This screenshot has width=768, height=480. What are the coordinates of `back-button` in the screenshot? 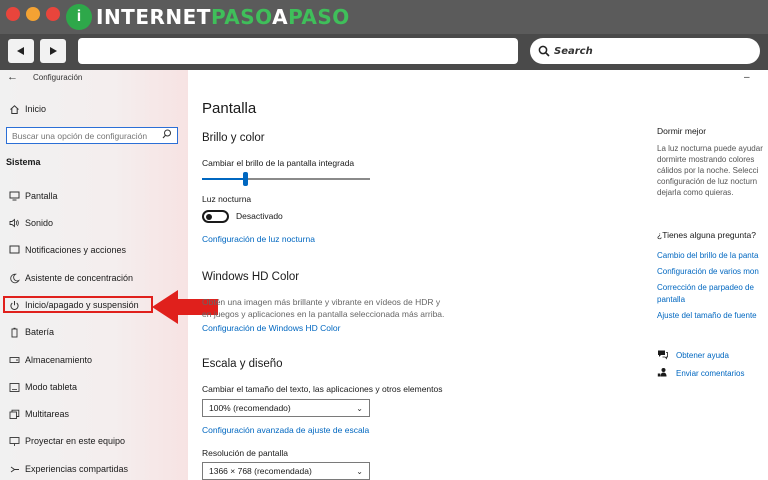 It's located at (21, 51).